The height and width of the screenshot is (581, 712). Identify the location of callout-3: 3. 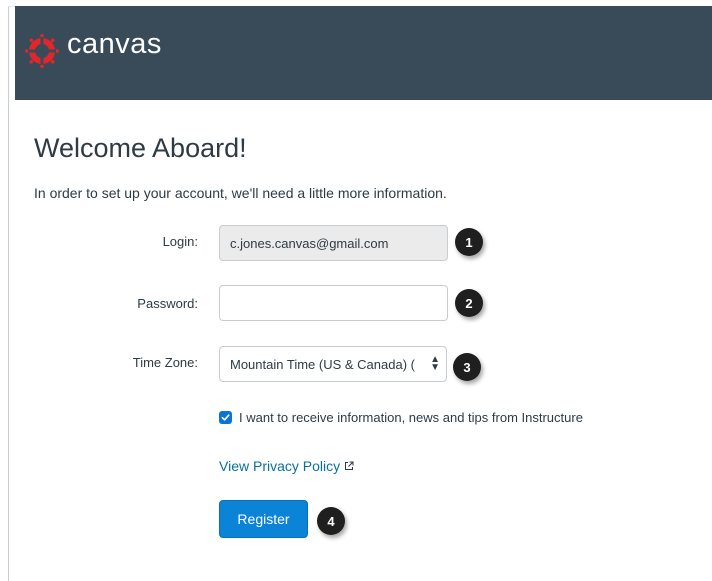
(467, 367).